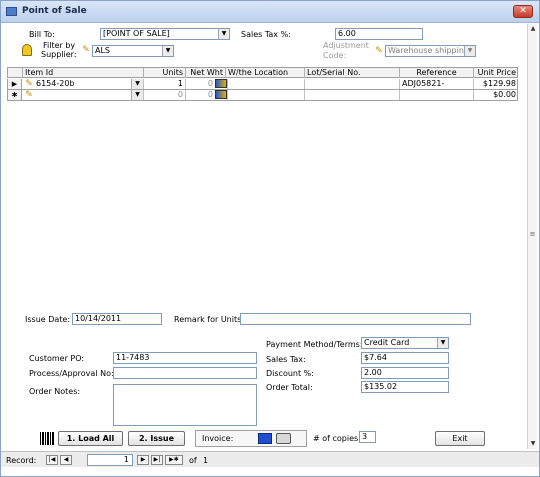 This screenshot has width=540, height=477. Describe the element at coordinates (367, 437) in the screenshot. I see `copies-input: 3` at that location.